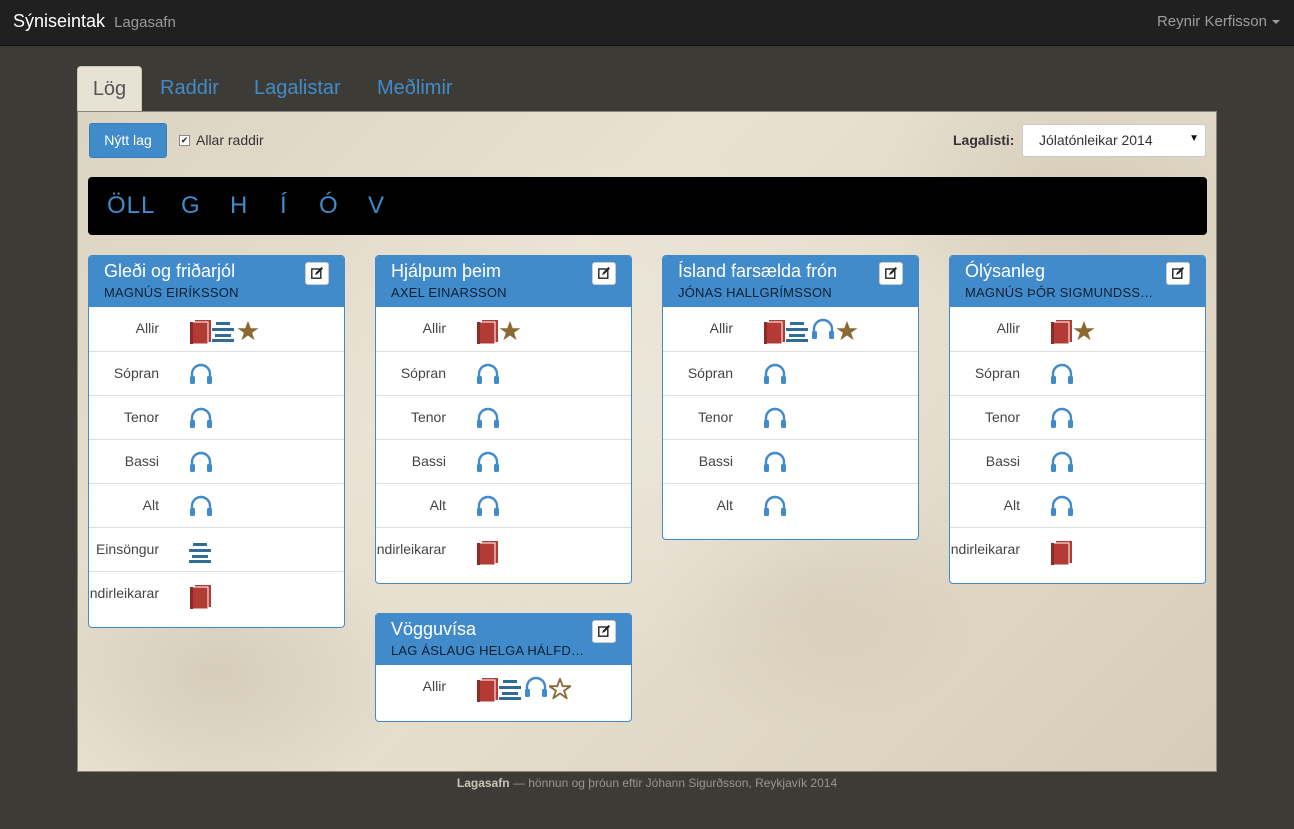 This screenshot has width=1294, height=829. Describe the element at coordinates (757, 271) in the screenshot. I see `song-title: Ísland farsælda frón` at that location.